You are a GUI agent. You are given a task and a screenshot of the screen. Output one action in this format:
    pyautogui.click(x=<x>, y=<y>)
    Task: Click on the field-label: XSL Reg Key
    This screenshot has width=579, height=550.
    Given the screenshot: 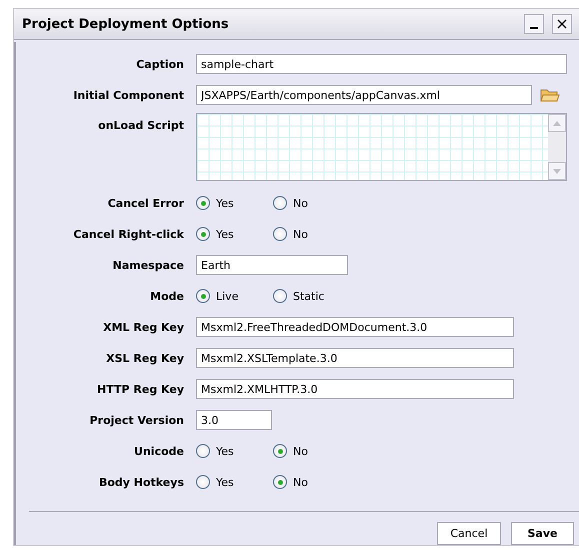 What is the action you would take?
    pyautogui.click(x=145, y=358)
    